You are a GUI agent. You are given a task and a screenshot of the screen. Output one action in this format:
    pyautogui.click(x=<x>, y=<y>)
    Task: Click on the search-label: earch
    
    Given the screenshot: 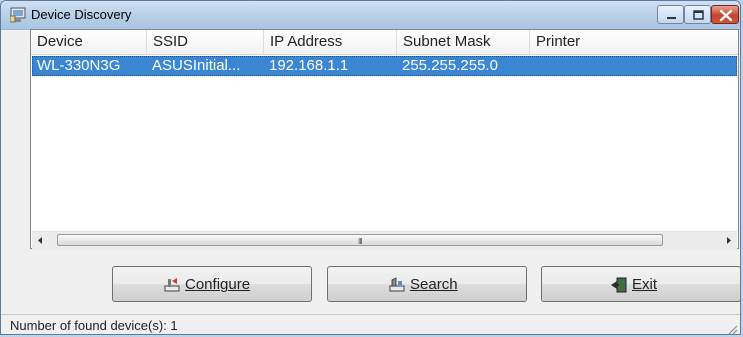 What is the action you would take?
    pyautogui.click(x=439, y=284)
    